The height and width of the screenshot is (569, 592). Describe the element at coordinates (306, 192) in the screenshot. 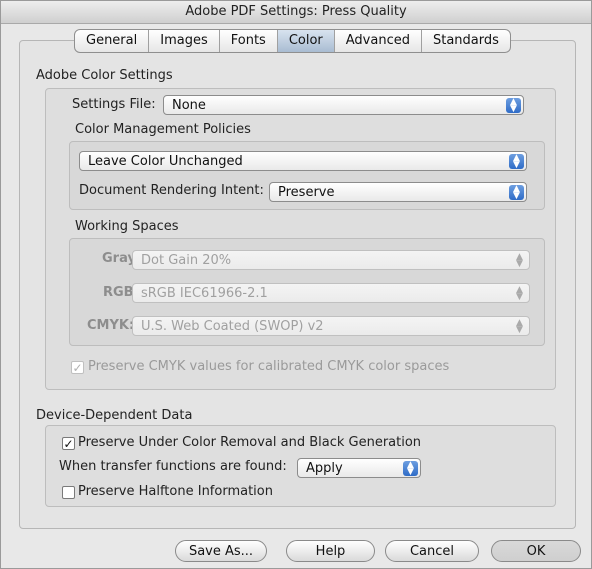

I see `rendering-intent-value: Preserve` at that location.